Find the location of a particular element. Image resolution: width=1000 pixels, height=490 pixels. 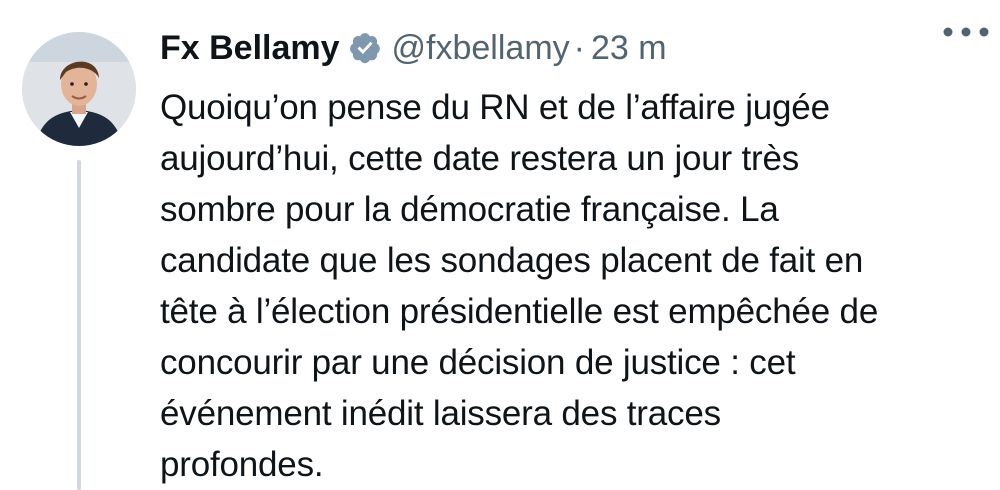

avatar-photo is located at coordinates (79, 89).